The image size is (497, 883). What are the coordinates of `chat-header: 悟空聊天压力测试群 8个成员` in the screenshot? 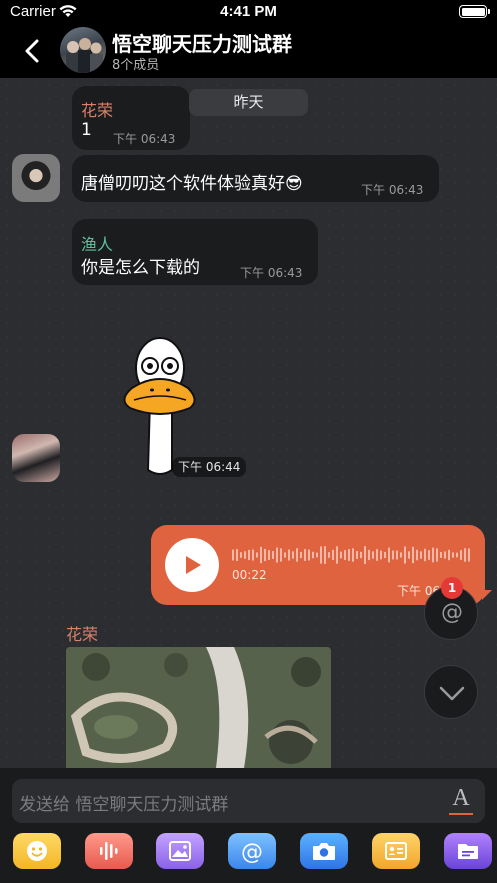 It's located at (248, 51).